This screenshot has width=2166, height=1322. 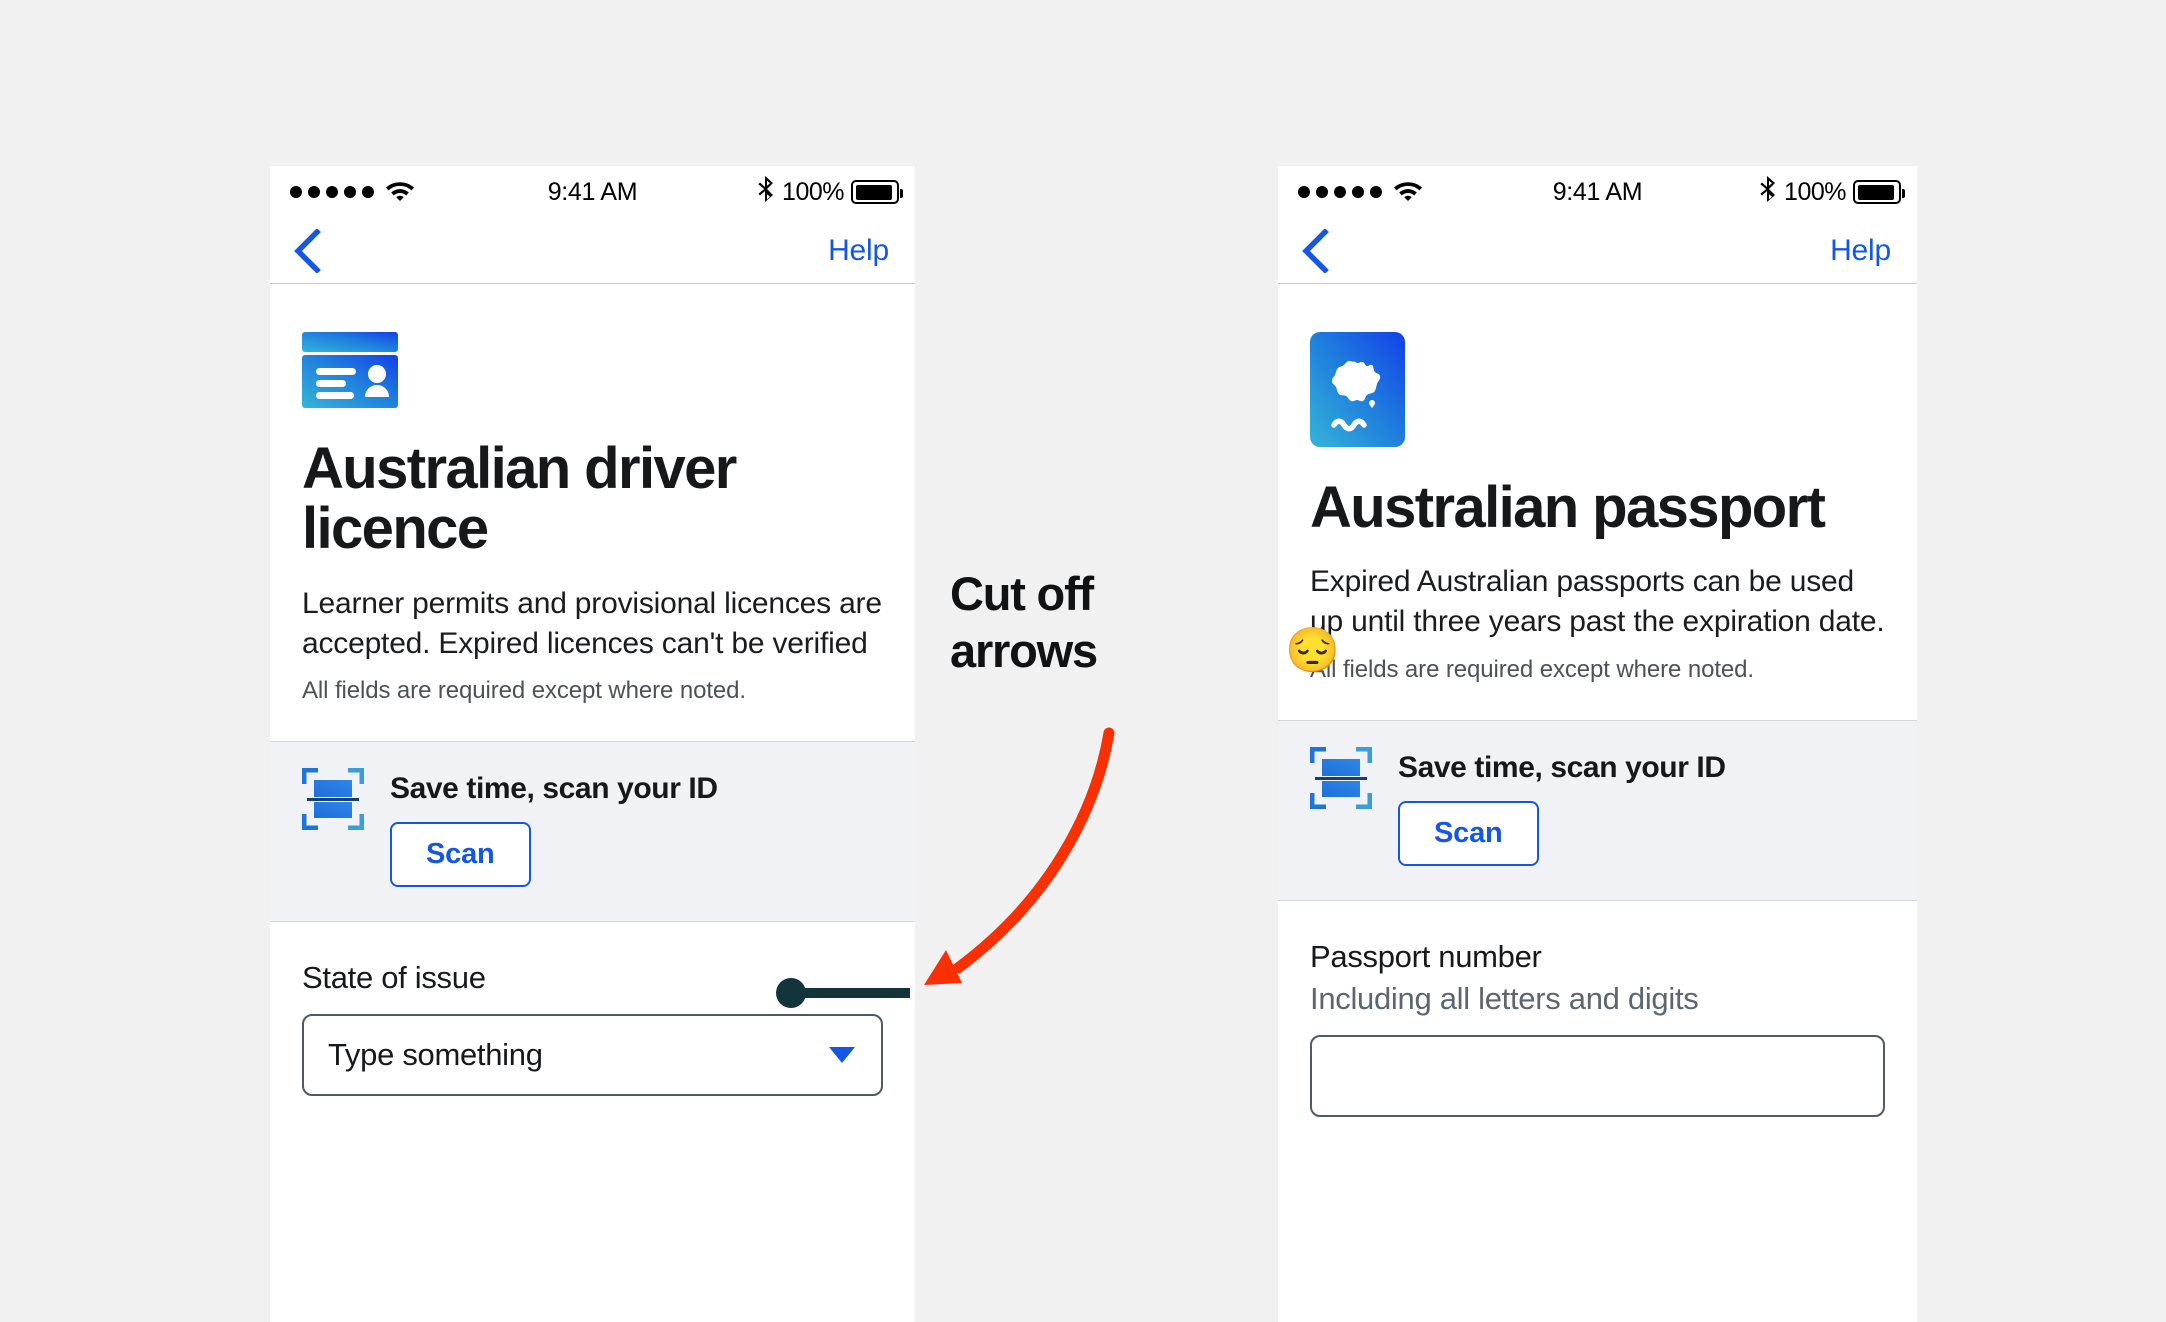 What do you see at coordinates (592, 1055) in the screenshot?
I see `state-of-issue-select: Type something` at bounding box center [592, 1055].